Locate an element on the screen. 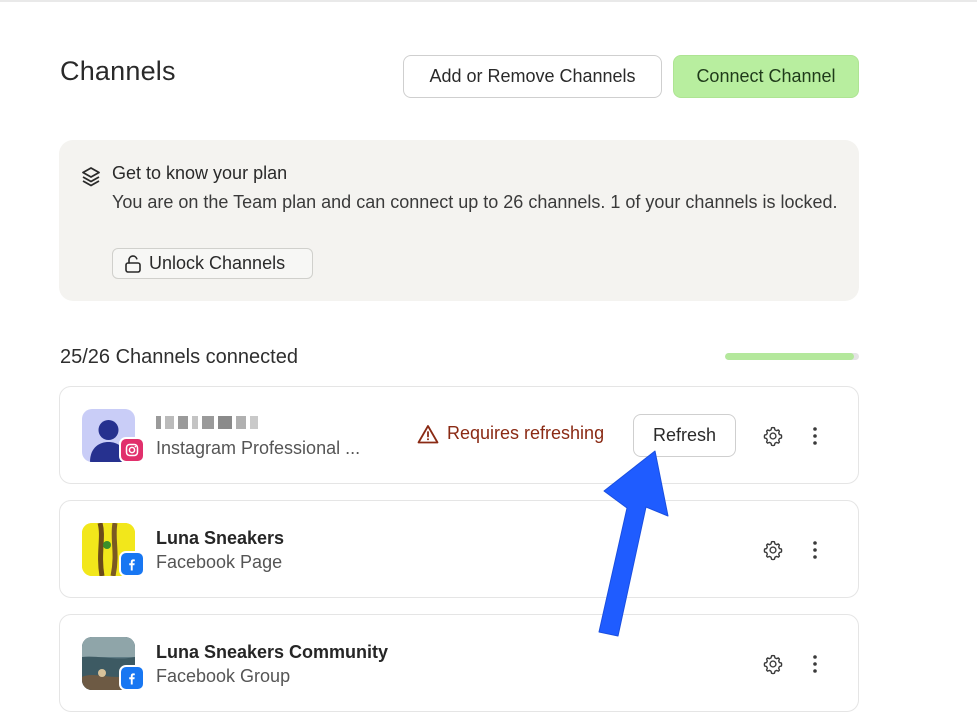 The height and width of the screenshot is (728, 977). connect-channel-button: Connect Channel is located at coordinates (766, 76).